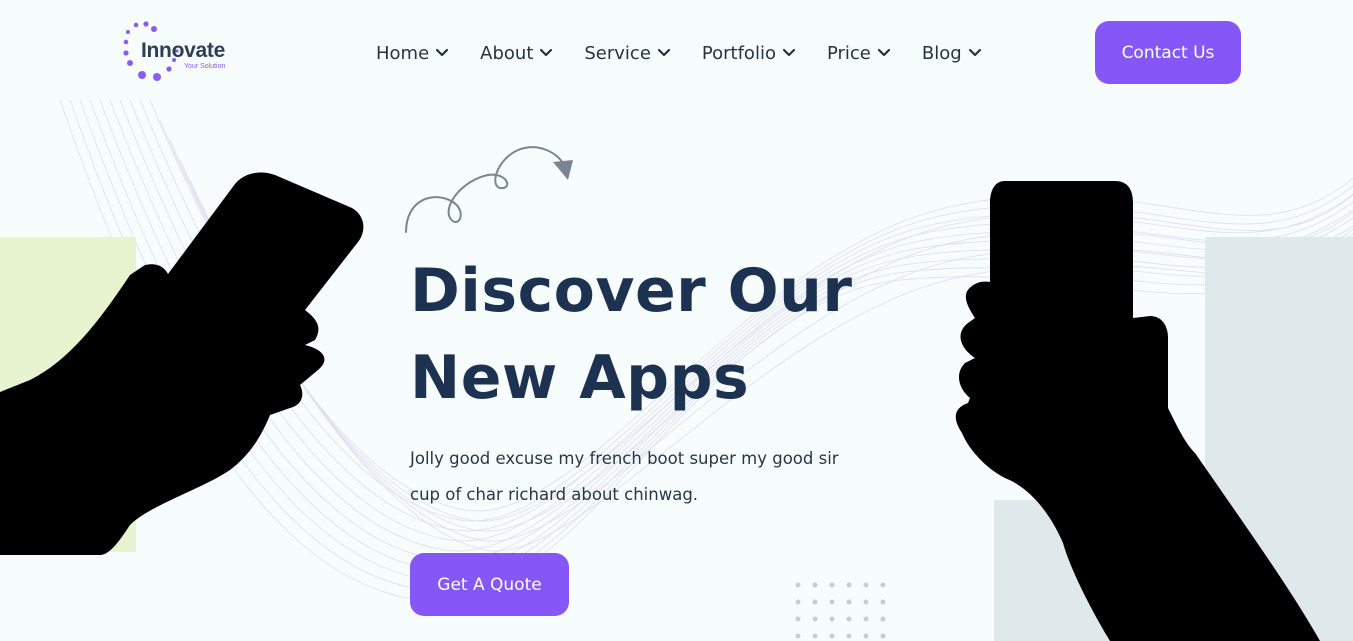 The height and width of the screenshot is (641, 1353). Describe the element at coordinates (617, 53) in the screenshot. I see `nav-item-label: Service` at that location.